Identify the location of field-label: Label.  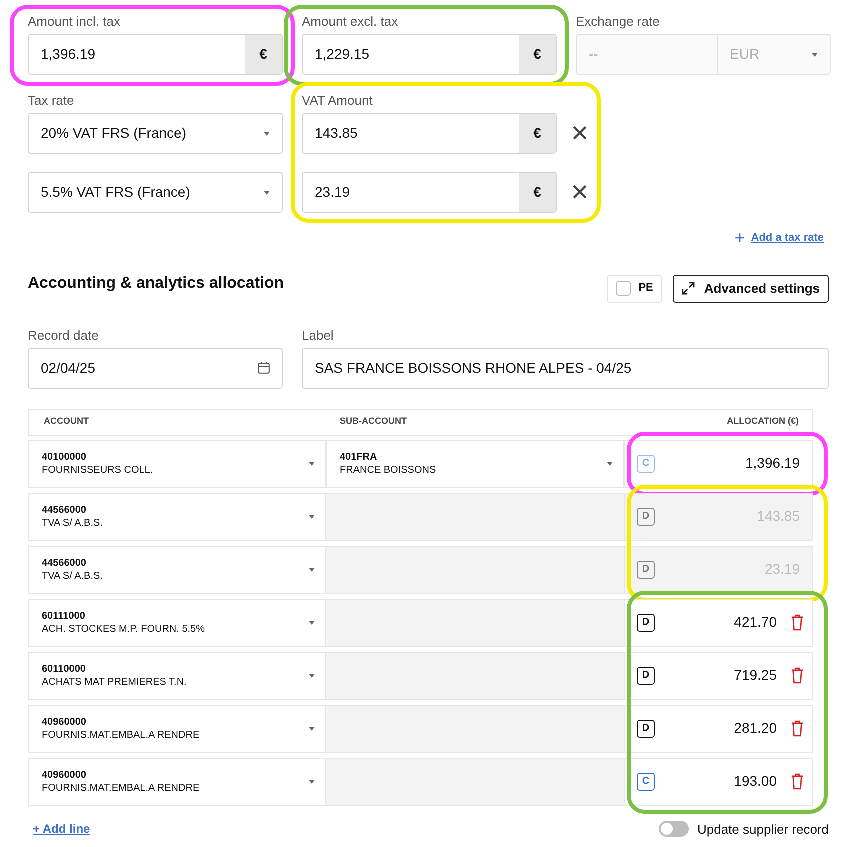
(318, 336).